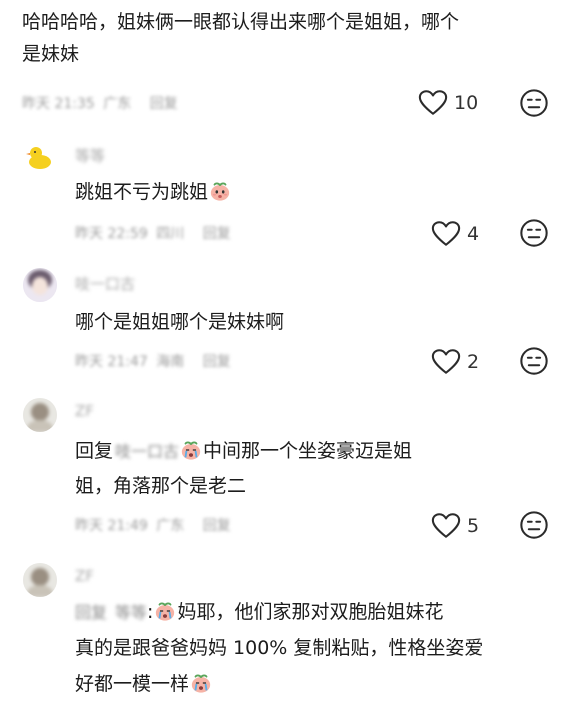  I want to click on reply-text: 哪个是姐姐哪个是妹妹啊, so click(180, 322).